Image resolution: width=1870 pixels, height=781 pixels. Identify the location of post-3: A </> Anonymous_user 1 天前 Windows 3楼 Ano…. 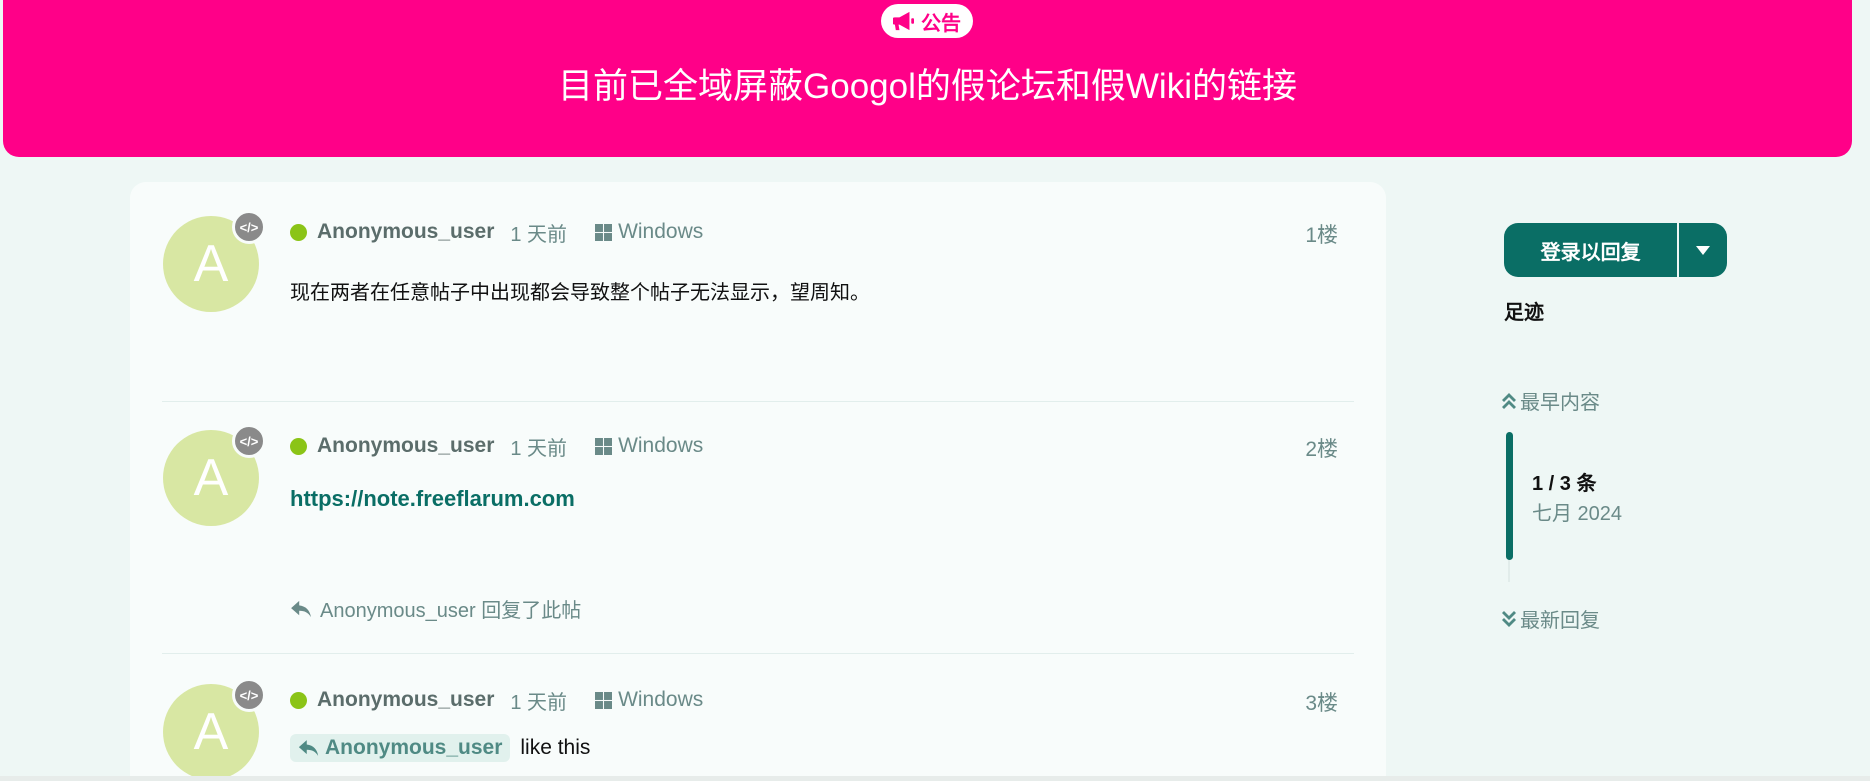
(758, 717).